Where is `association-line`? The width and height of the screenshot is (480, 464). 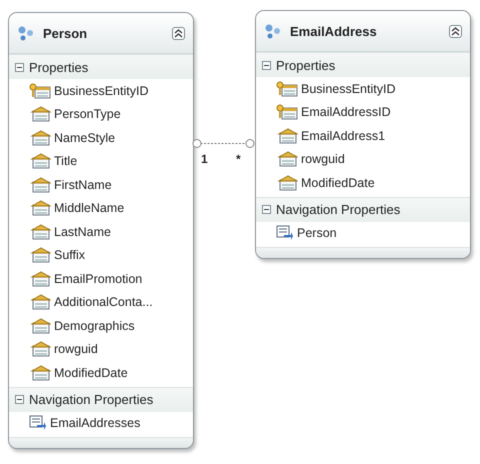
association-line is located at coordinates (224, 143).